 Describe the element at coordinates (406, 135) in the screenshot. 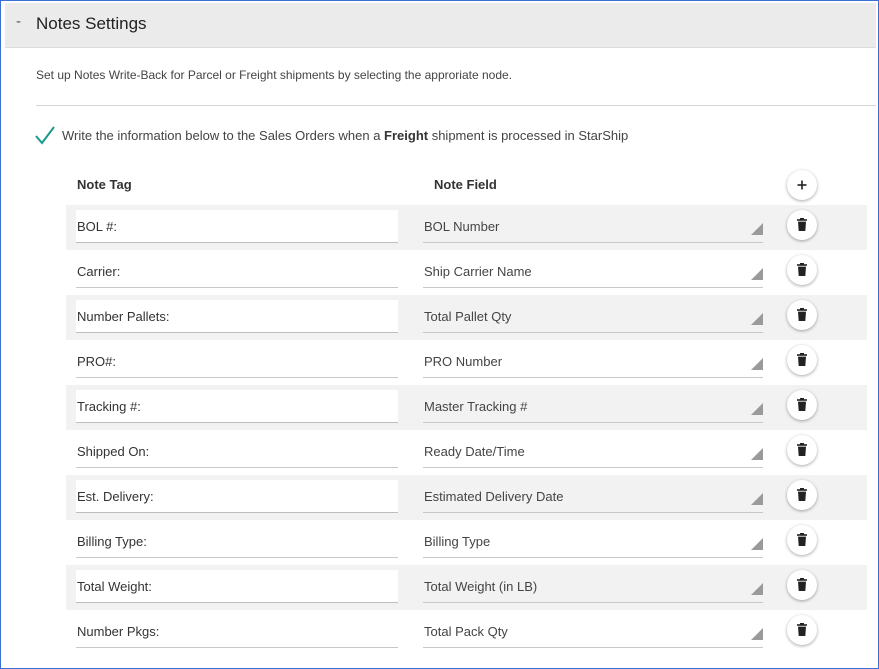

I see `write-back-text-bold: Freight` at that location.